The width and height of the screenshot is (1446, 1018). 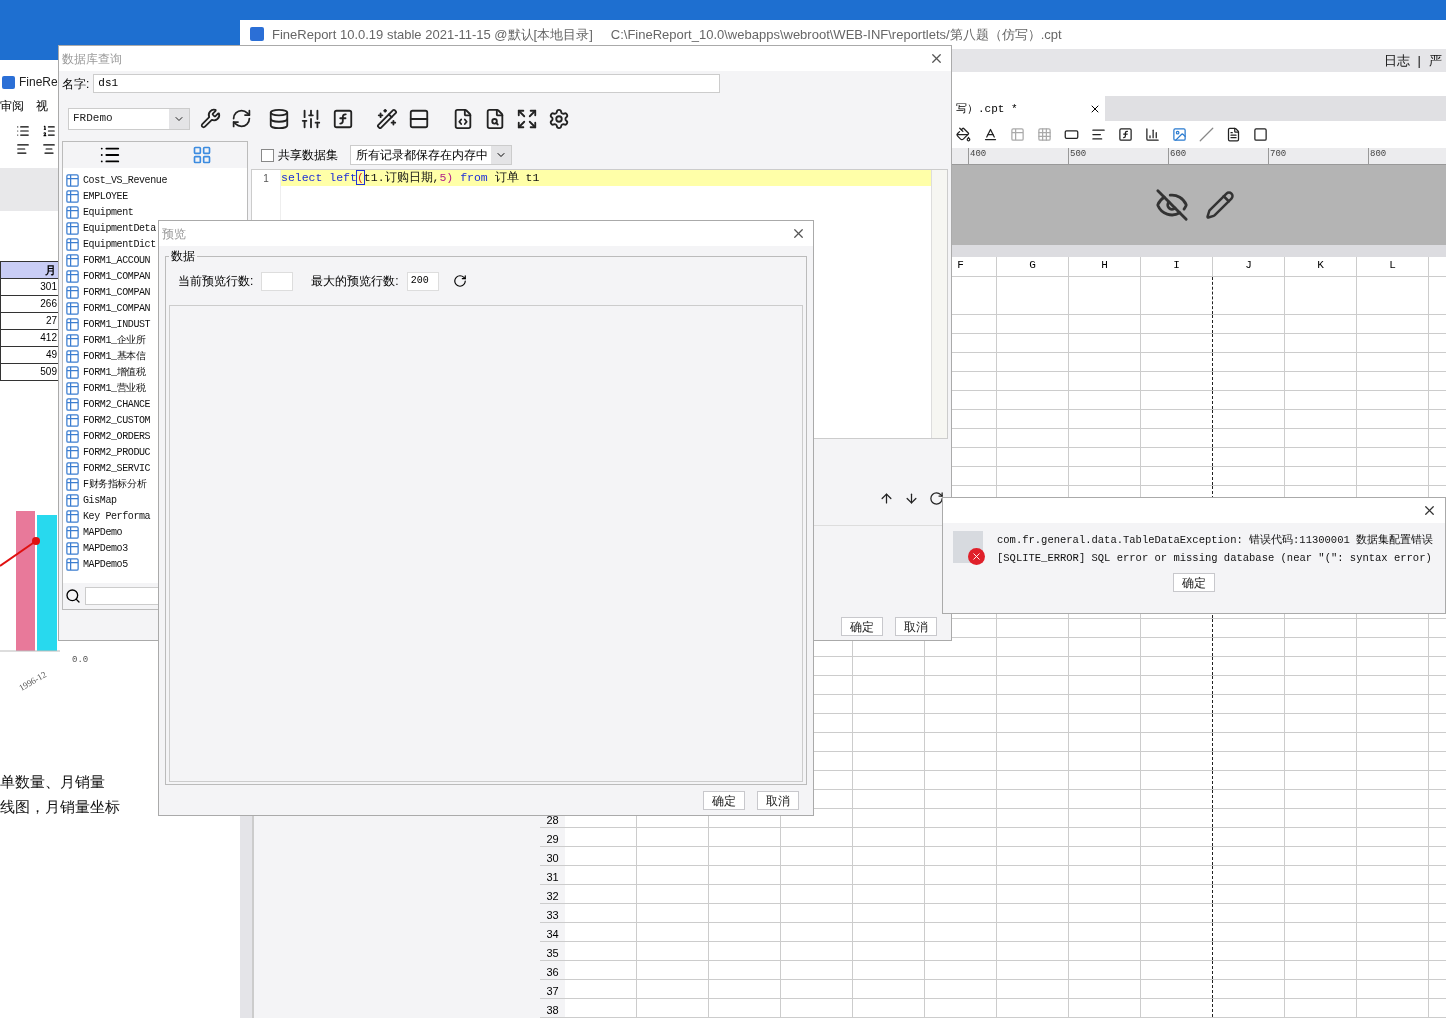 What do you see at coordinates (119, 228) in the screenshot?
I see `table-list-item: EquipmentDeta` at bounding box center [119, 228].